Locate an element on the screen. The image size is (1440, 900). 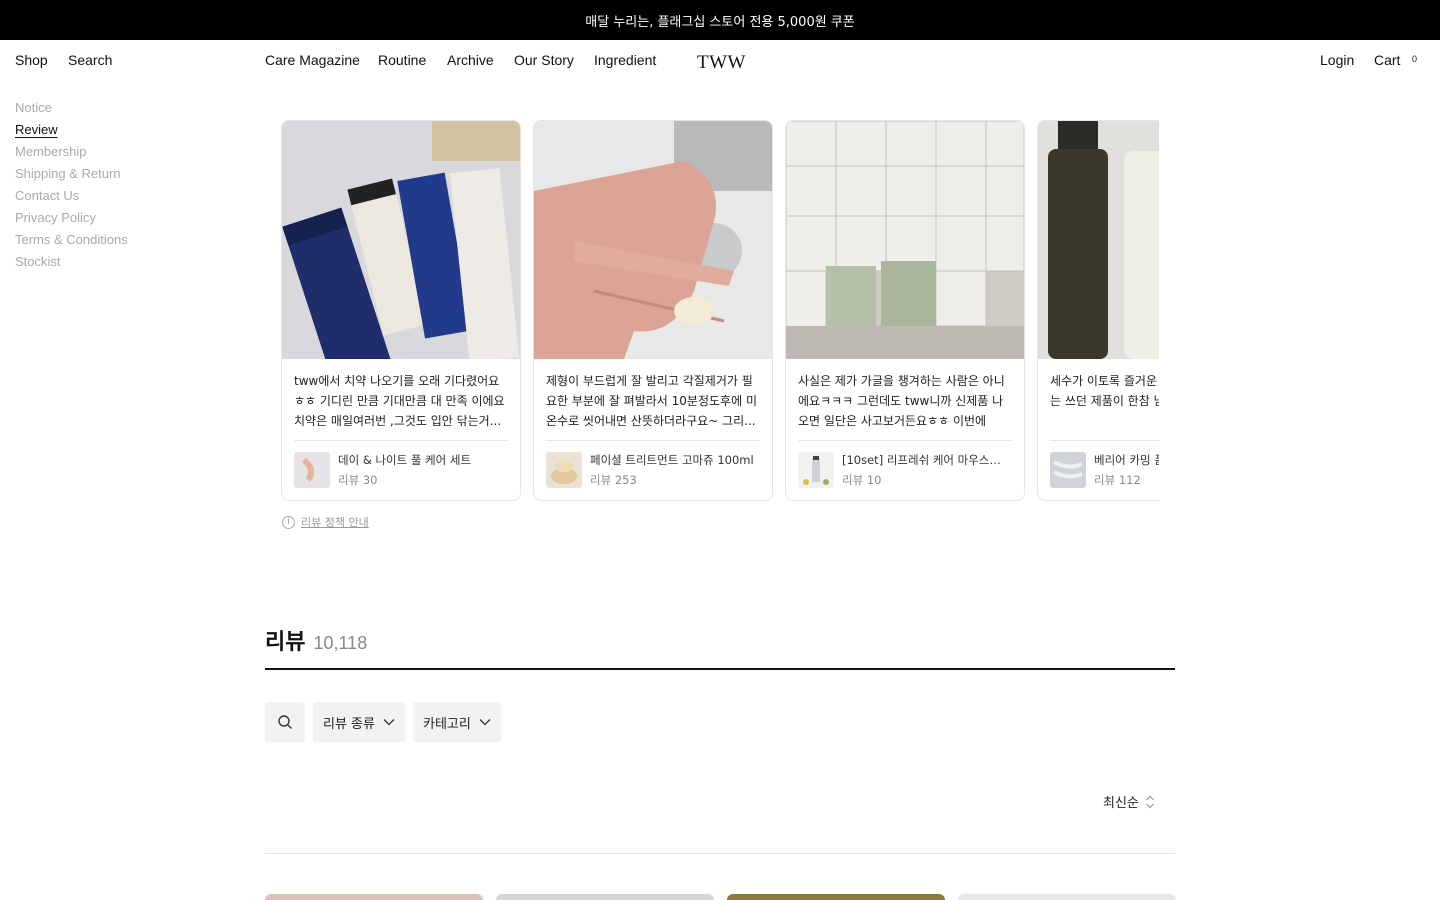
review-product: 데이 & 나이트 풀 케어 세트 리뷰 30 is located at coordinates (401, 470).